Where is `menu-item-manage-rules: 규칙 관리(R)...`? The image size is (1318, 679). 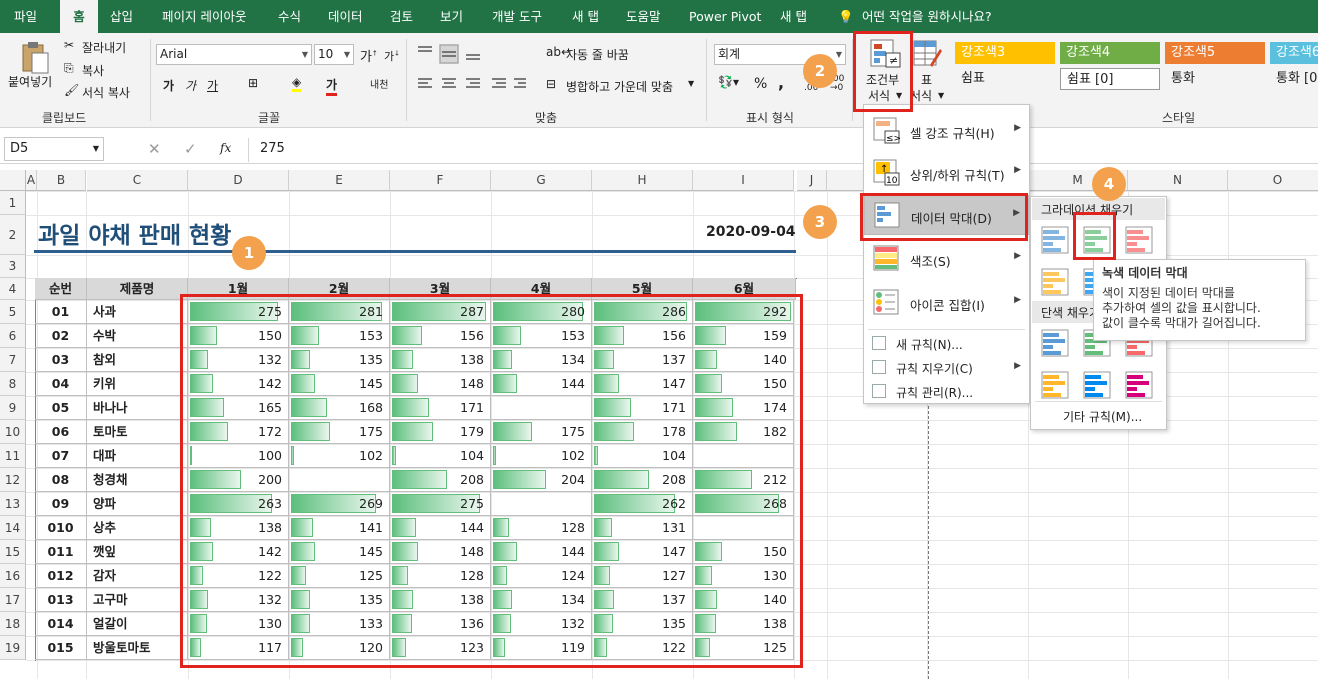 menu-item-manage-rules: 규칙 관리(R)... is located at coordinates (946, 391).